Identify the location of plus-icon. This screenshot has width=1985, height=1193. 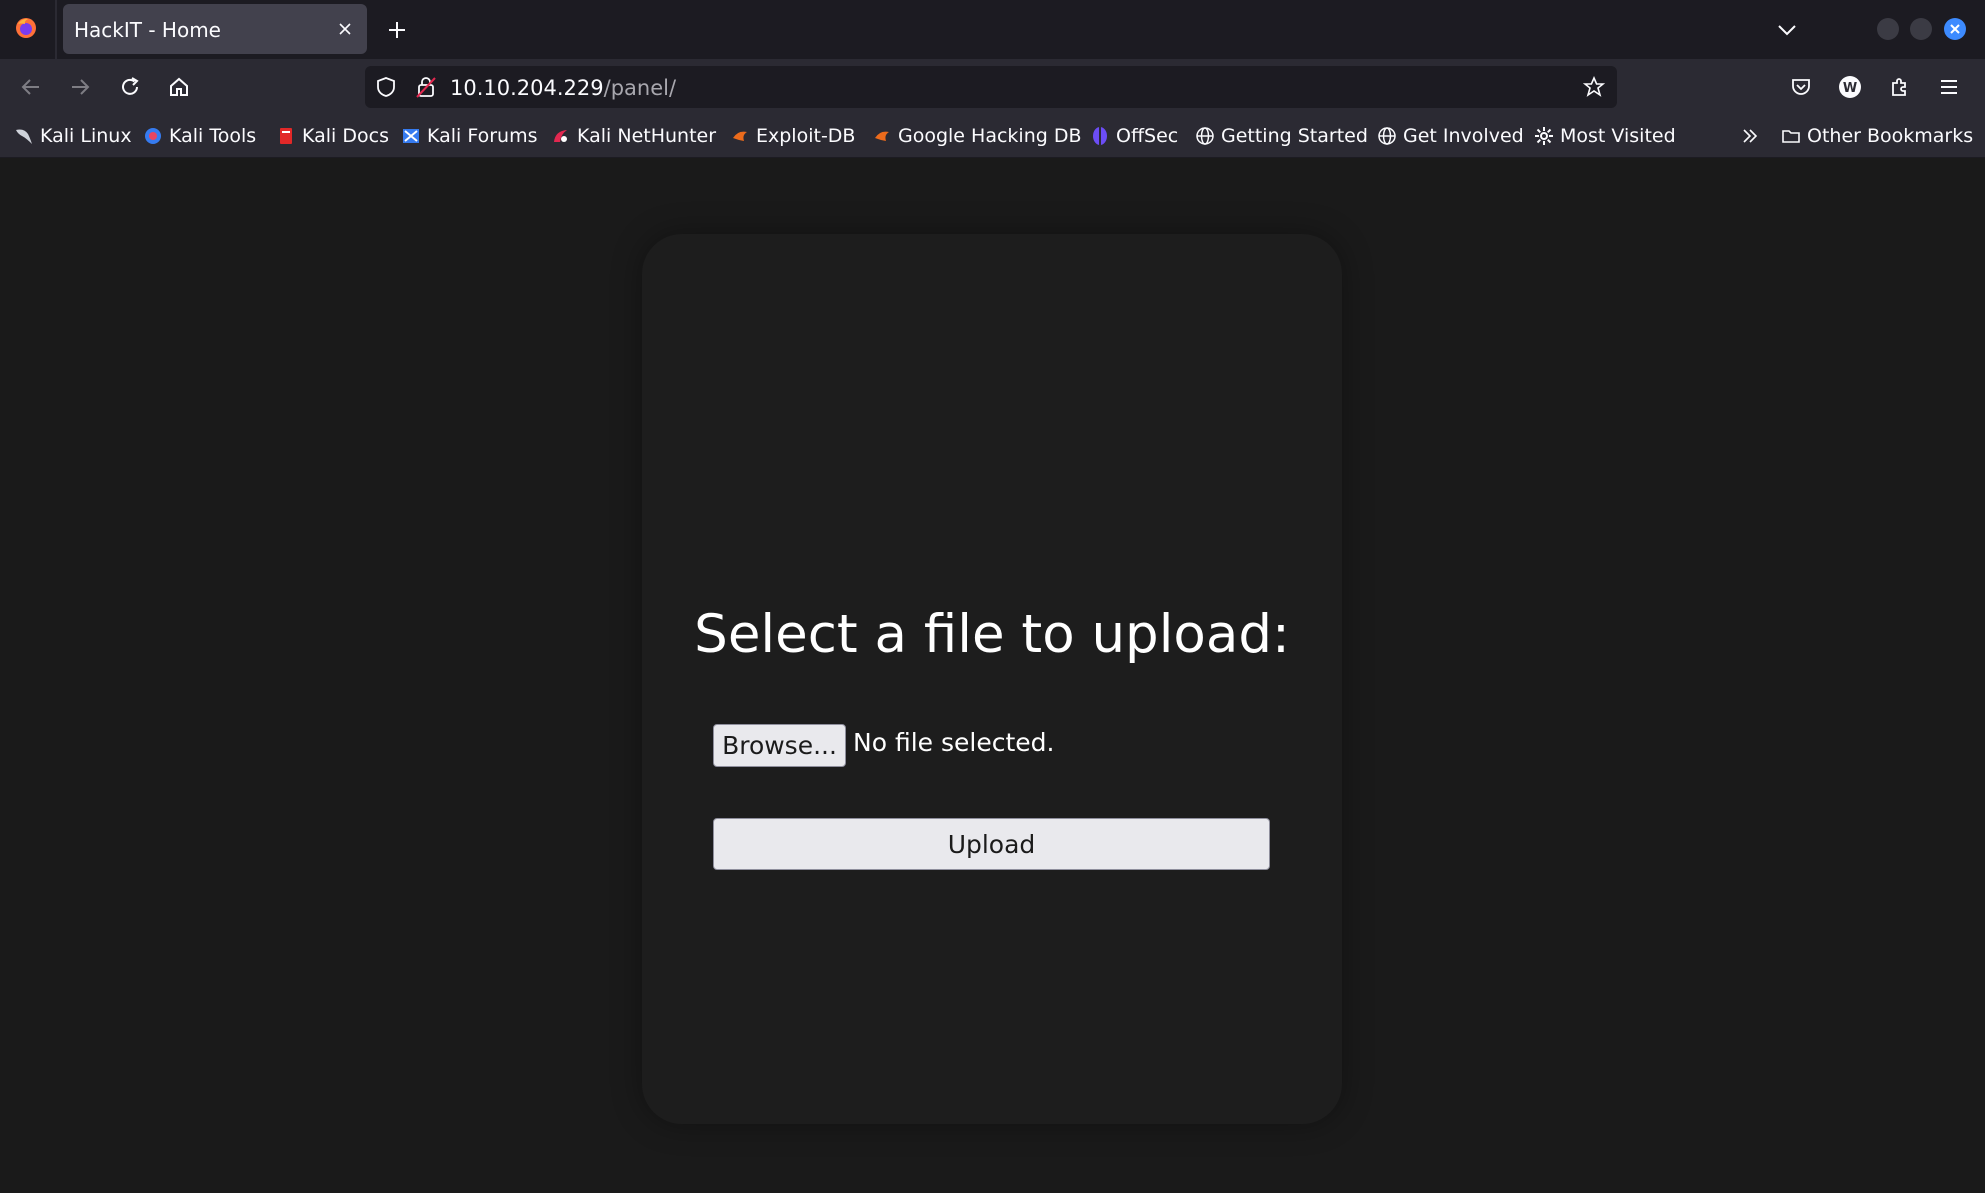
(397, 30).